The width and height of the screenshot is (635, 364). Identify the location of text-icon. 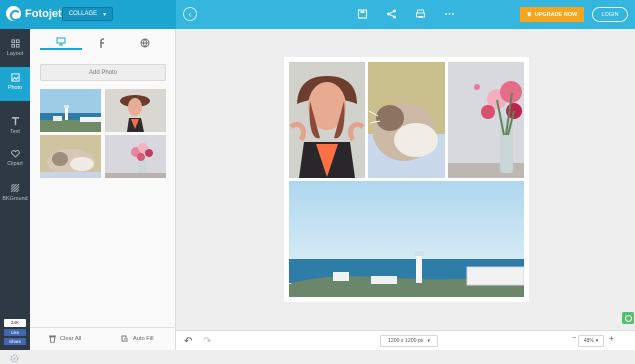
(15, 121).